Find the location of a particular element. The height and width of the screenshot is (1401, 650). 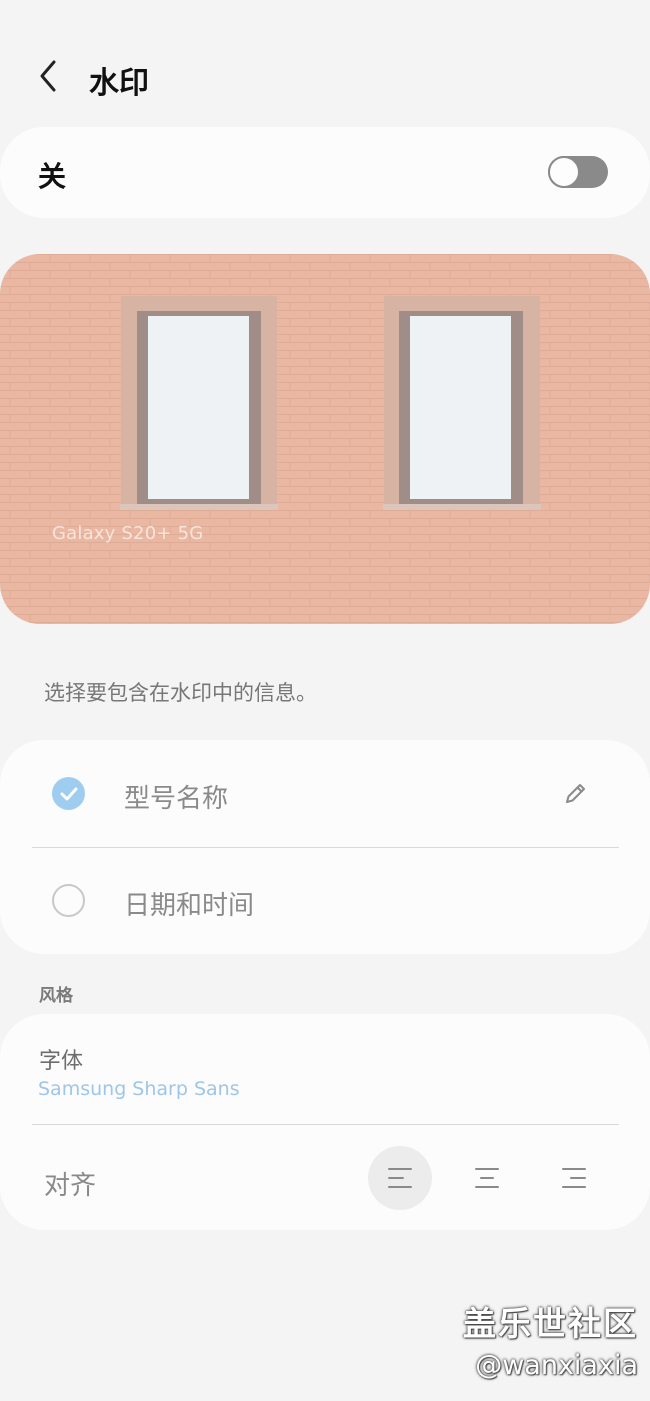

align-left-button is located at coordinates (400, 1178).